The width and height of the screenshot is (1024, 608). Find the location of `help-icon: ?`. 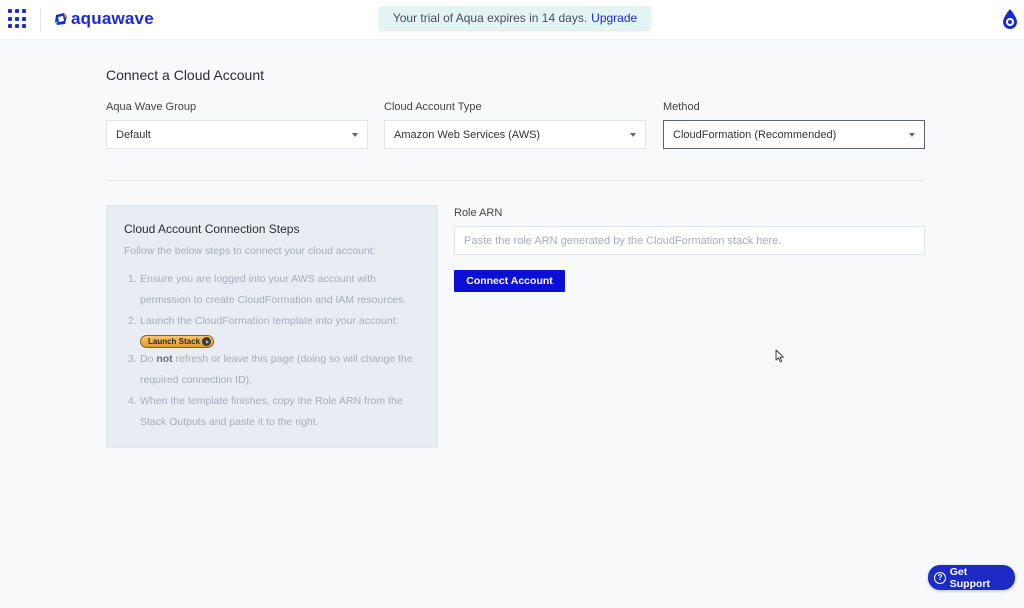

help-icon: ? is located at coordinates (940, 577).